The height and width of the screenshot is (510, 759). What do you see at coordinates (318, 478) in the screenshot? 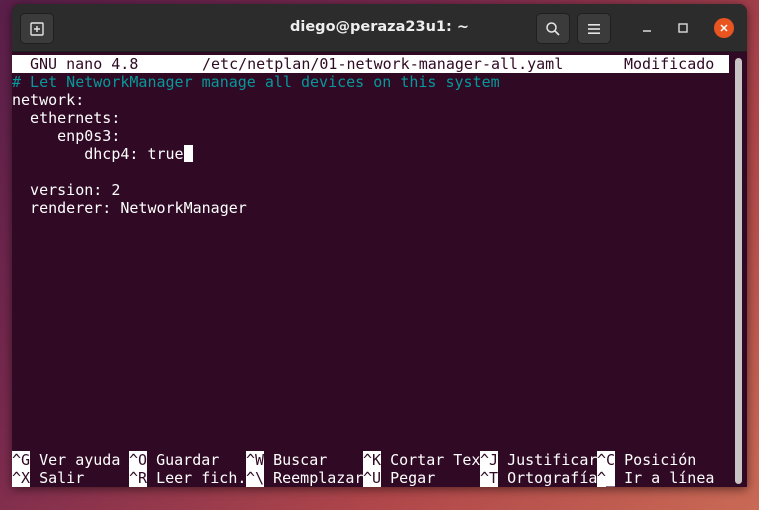
I see `shortcut-label: Reemplazar` at bounding box center [318, 478].